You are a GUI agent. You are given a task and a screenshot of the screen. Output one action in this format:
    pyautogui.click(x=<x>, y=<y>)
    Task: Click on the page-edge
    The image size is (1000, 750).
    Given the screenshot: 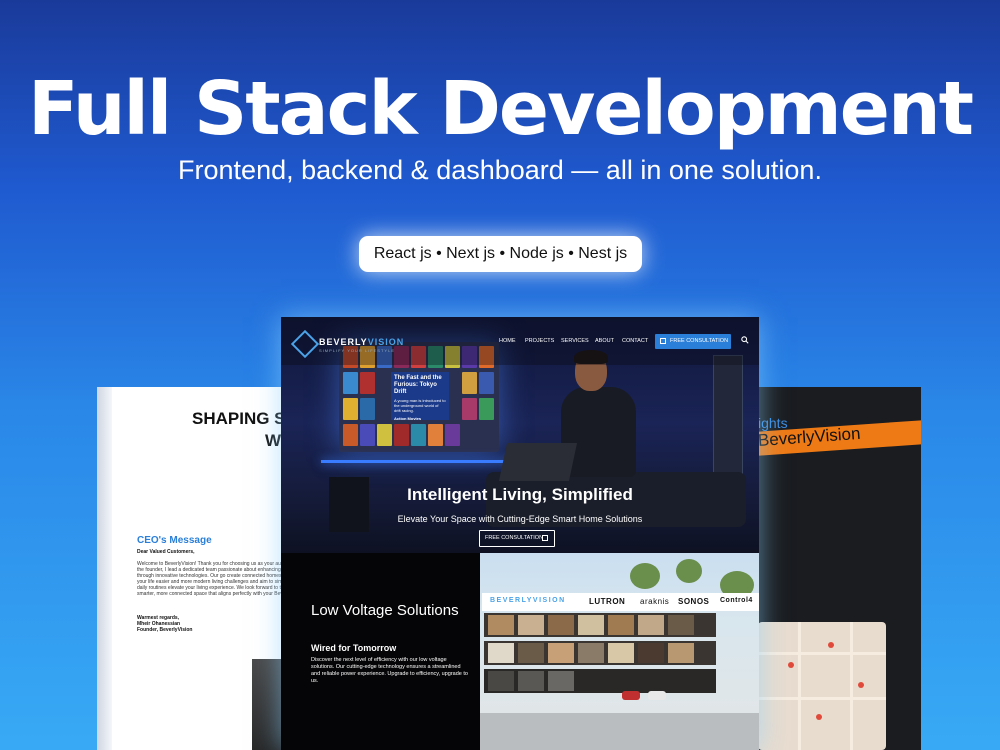 What is the action you would take?
    pyautogui.click(x=104, y=568)
    